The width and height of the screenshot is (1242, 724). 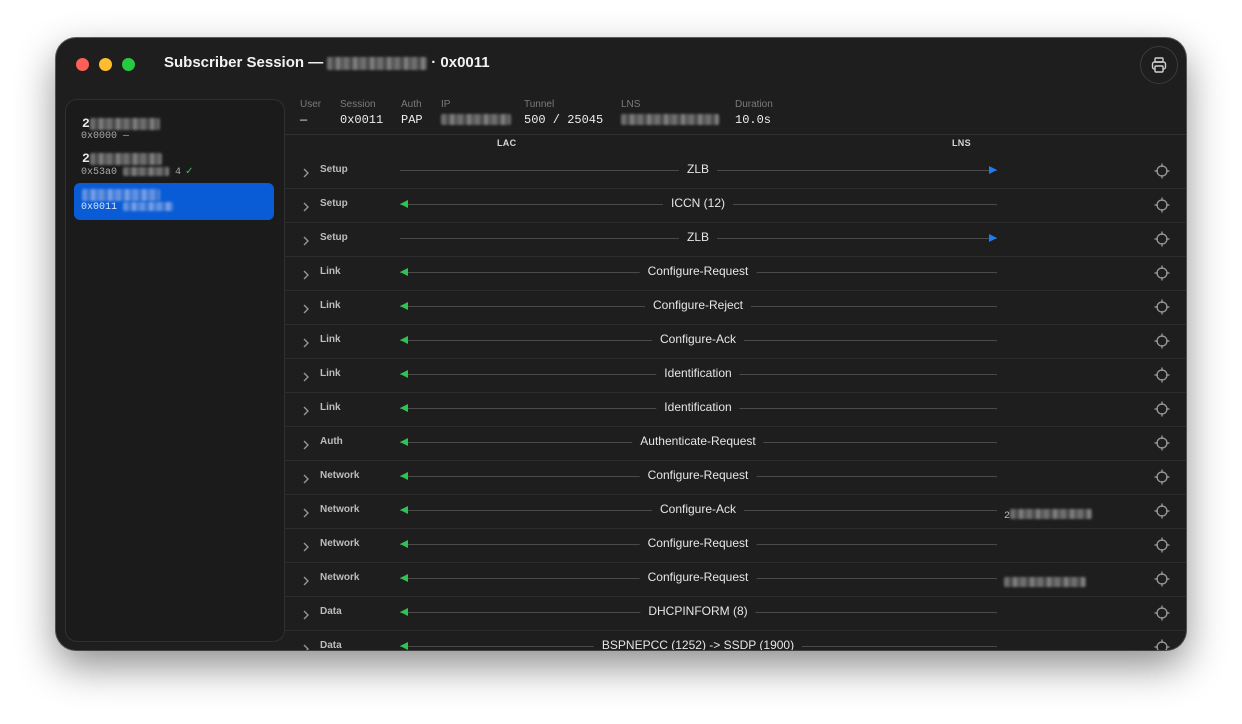 I want to click on session-field: Session 0x0011, so click(x=362, y=113).